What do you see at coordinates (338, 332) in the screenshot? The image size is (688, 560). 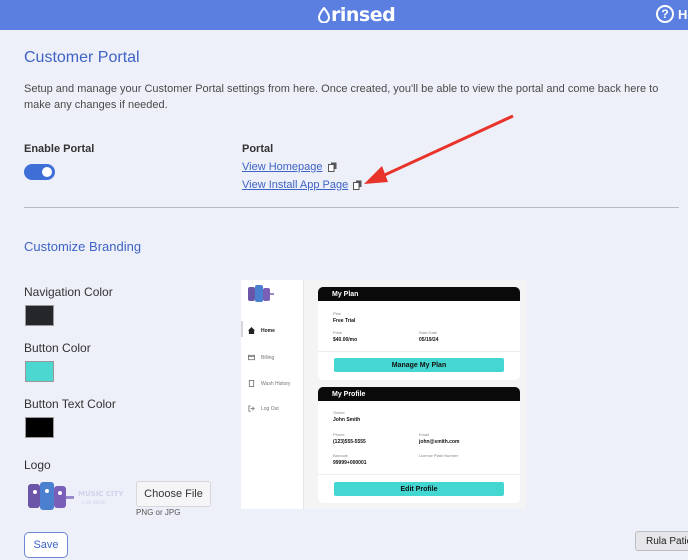 I see `field-label: Price` at bounding box center [338, 332].